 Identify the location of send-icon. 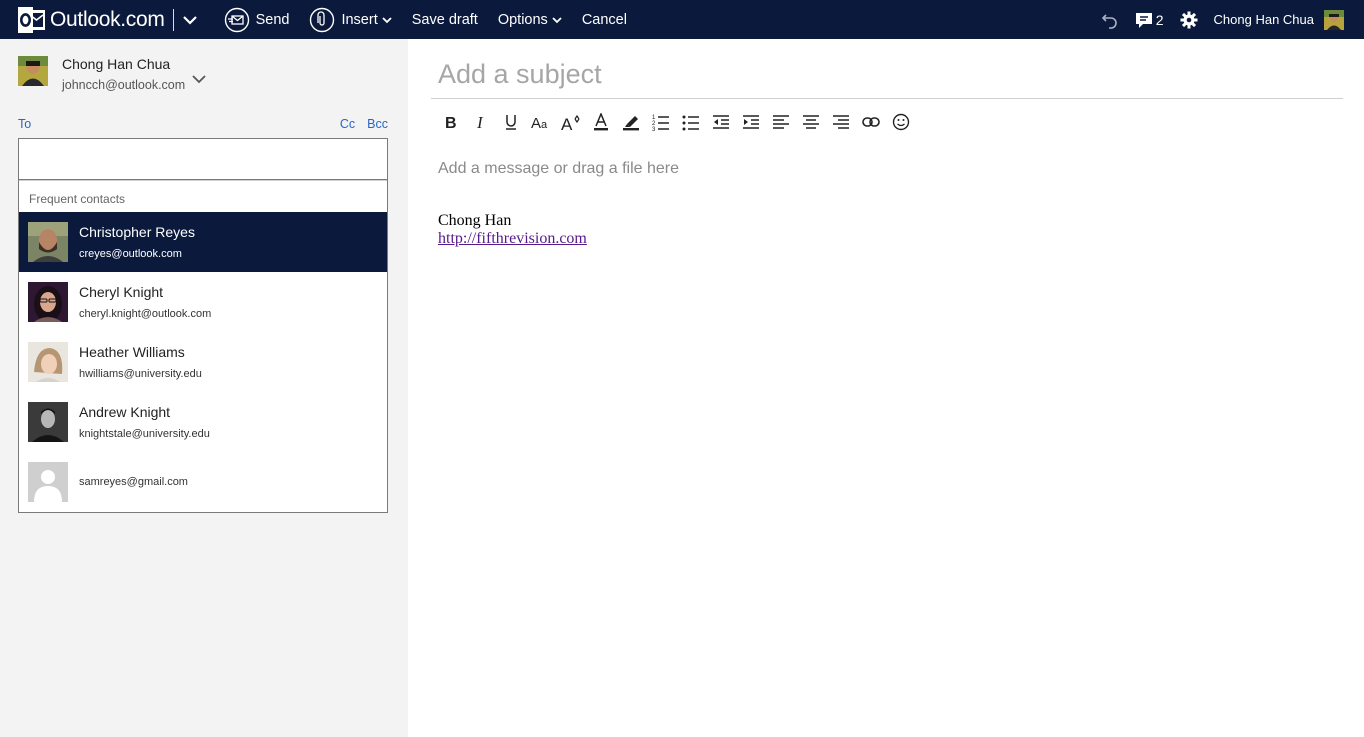
(237, 20).